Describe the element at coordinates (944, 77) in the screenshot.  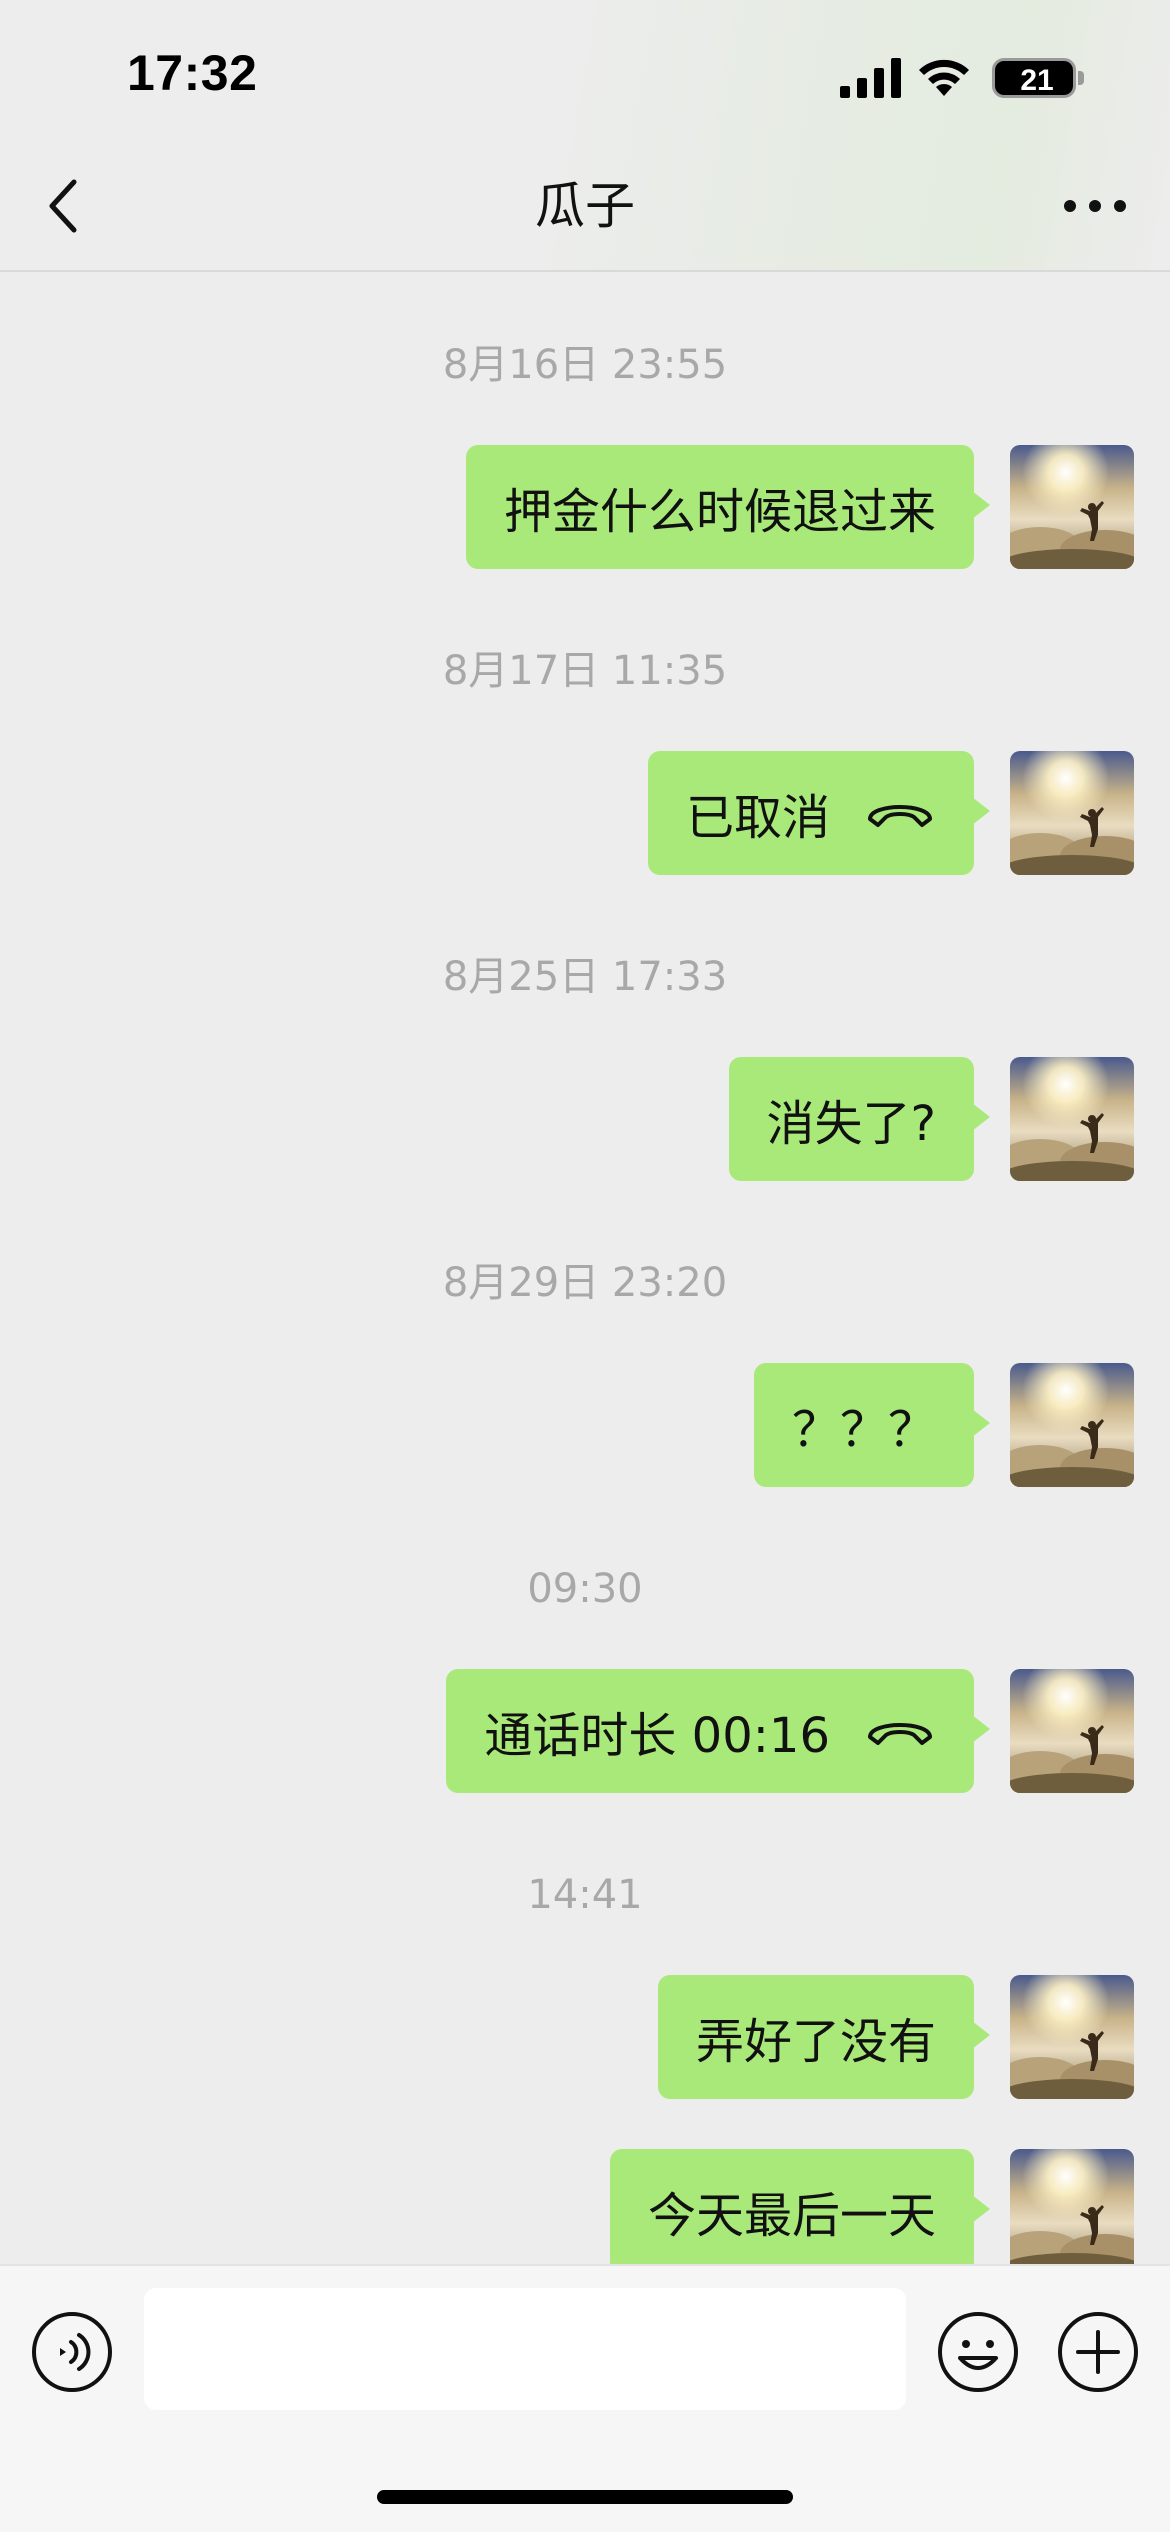
I see `wifi-icon` at that location.